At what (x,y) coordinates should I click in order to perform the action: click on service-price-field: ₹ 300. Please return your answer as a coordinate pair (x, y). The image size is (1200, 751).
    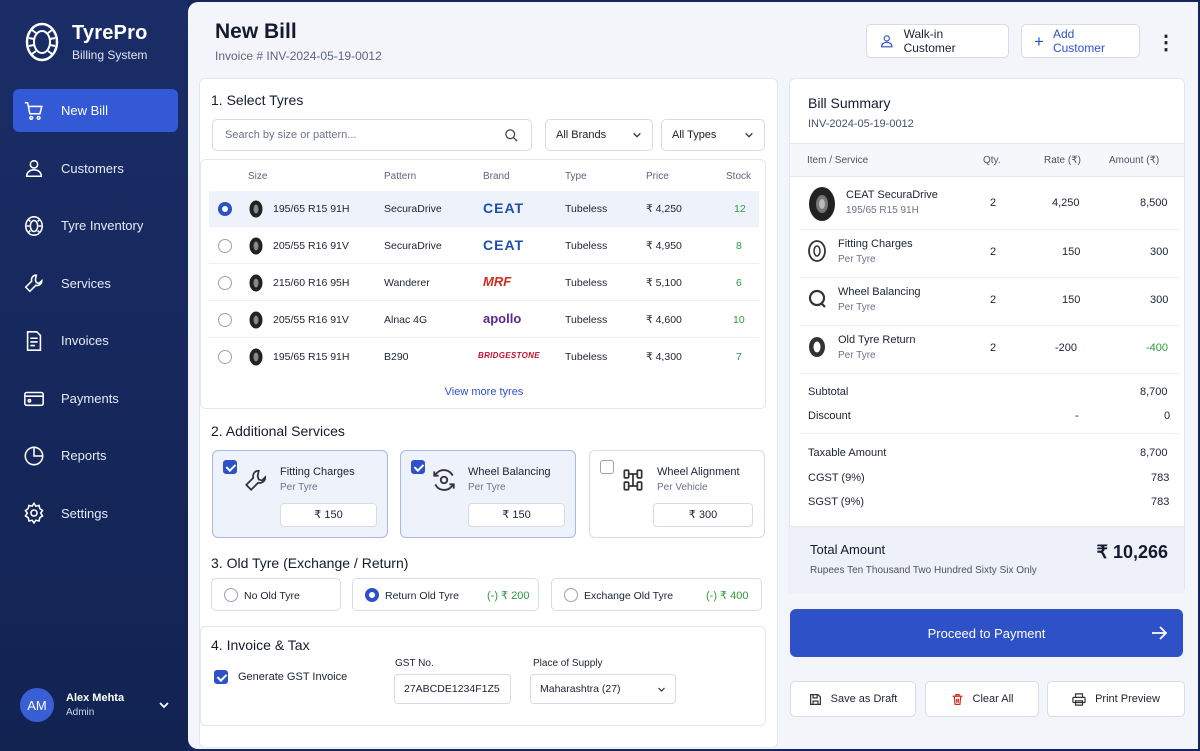
    Looking at the image, I should click on (703, 515).